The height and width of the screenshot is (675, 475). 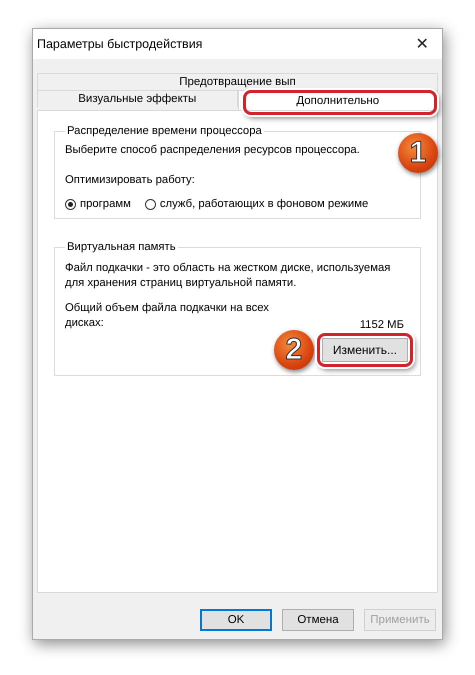 What do you see at coordinates (164, 131) in the screenshot?
I see `group-title: Распределение времени процессора` at bounding box center [164, 131].